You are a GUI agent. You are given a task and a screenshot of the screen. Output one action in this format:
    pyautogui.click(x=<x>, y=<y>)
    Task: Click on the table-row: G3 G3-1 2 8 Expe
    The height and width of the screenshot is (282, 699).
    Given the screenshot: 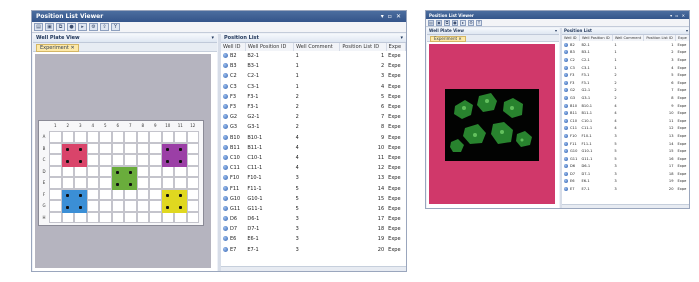 What is the action you would take?
    pyautogui.click(x=625, y=98)
    